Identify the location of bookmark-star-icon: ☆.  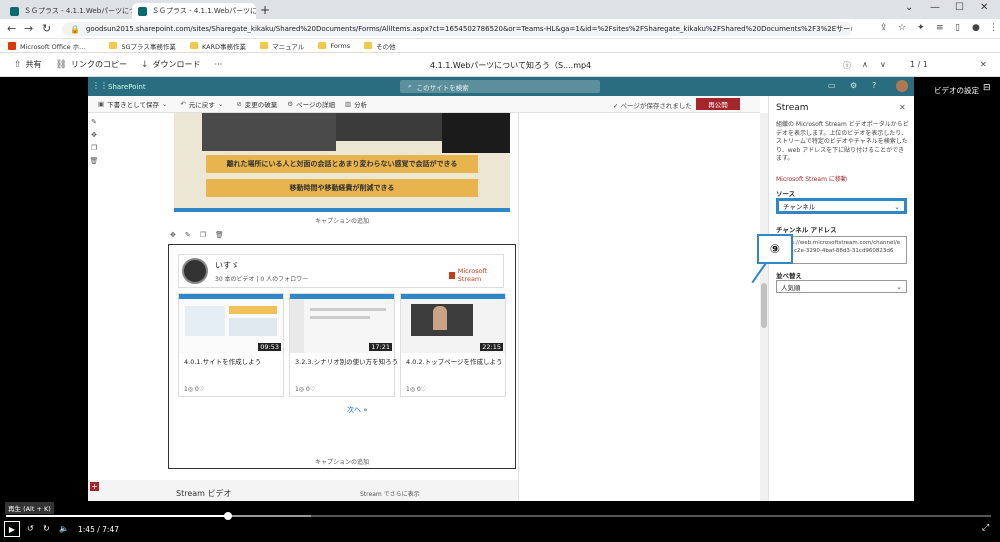
(902, 28).